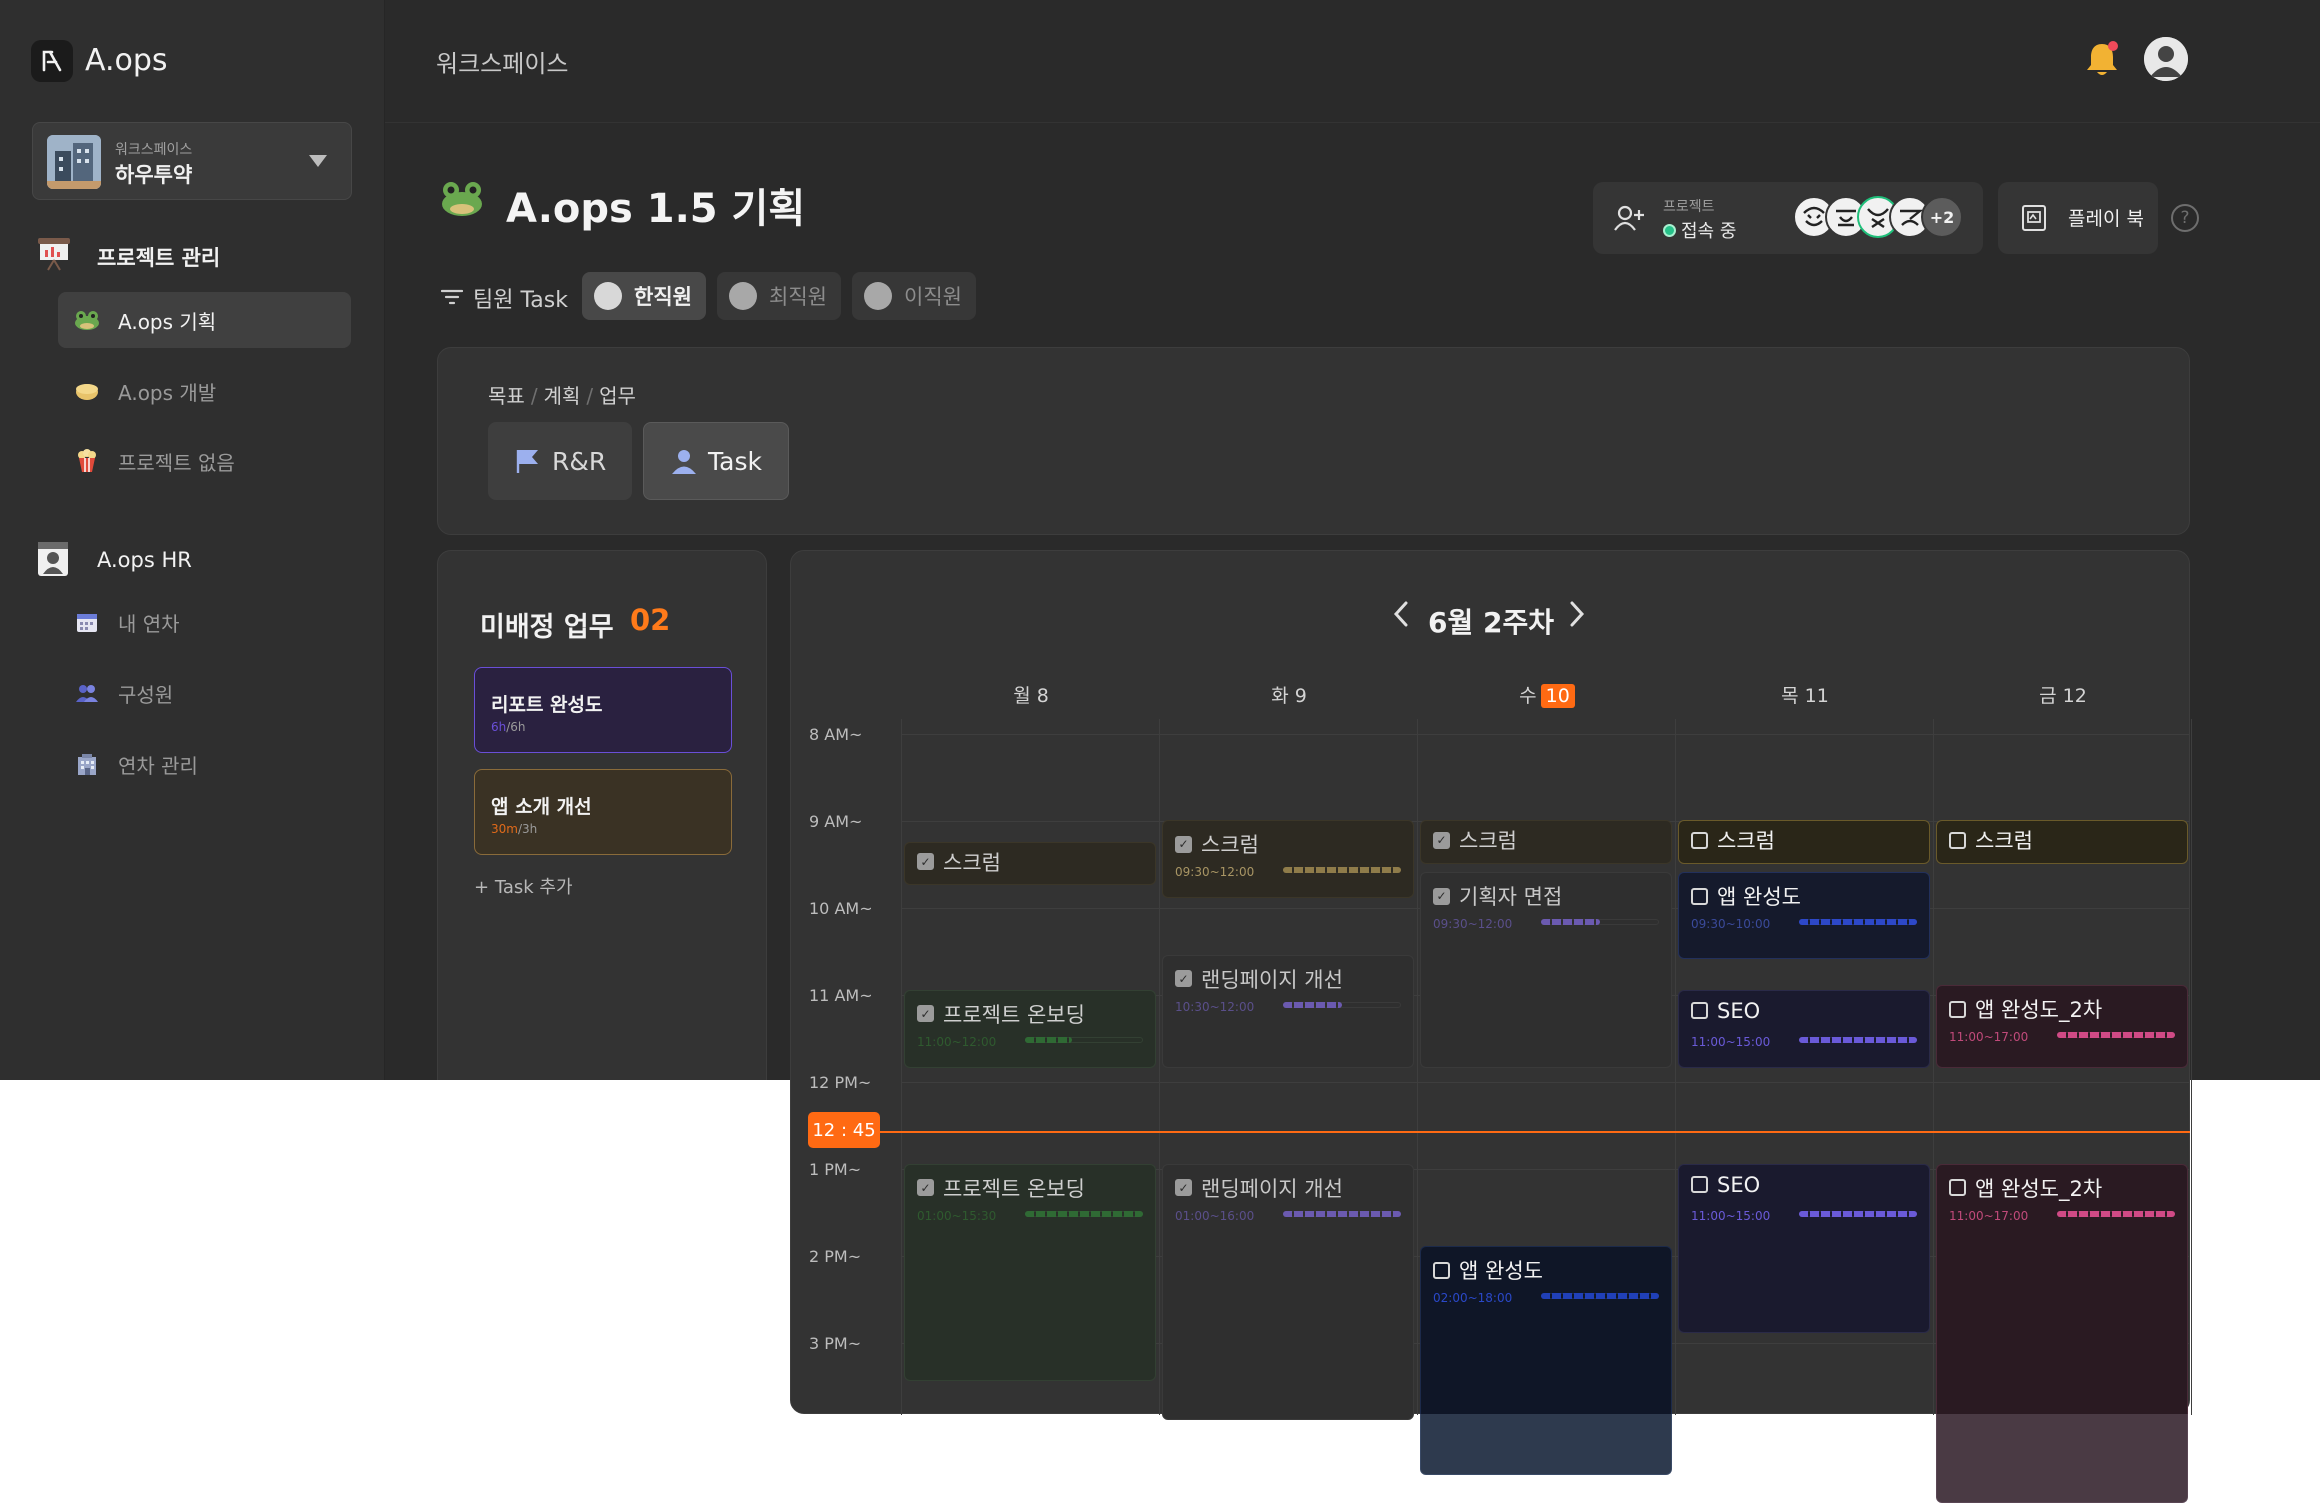  Describe the element at coordinates (779, 296) in the screenshot. I see `member-chip-choi: 최직원` at that location.